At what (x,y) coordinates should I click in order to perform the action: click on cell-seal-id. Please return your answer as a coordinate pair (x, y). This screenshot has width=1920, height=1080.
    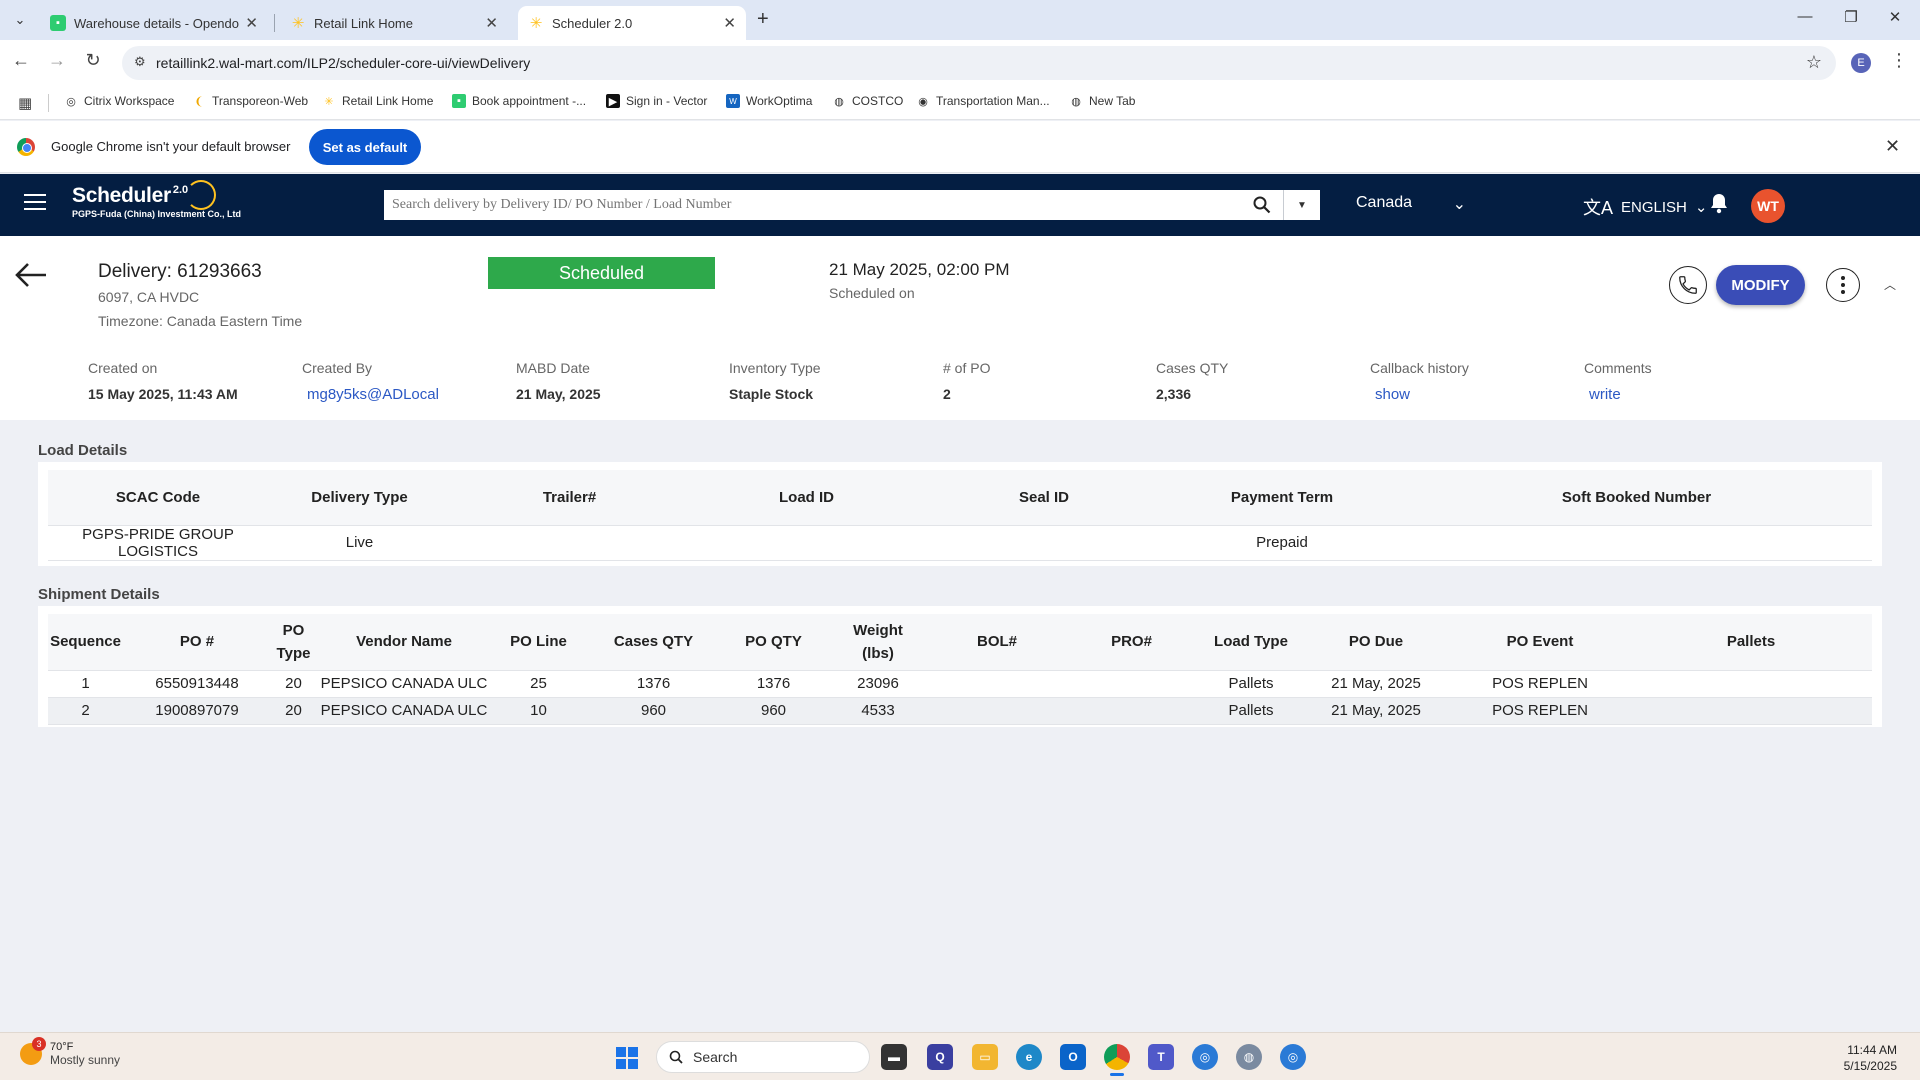
    Looking at the image, I should click on (1044, 543).